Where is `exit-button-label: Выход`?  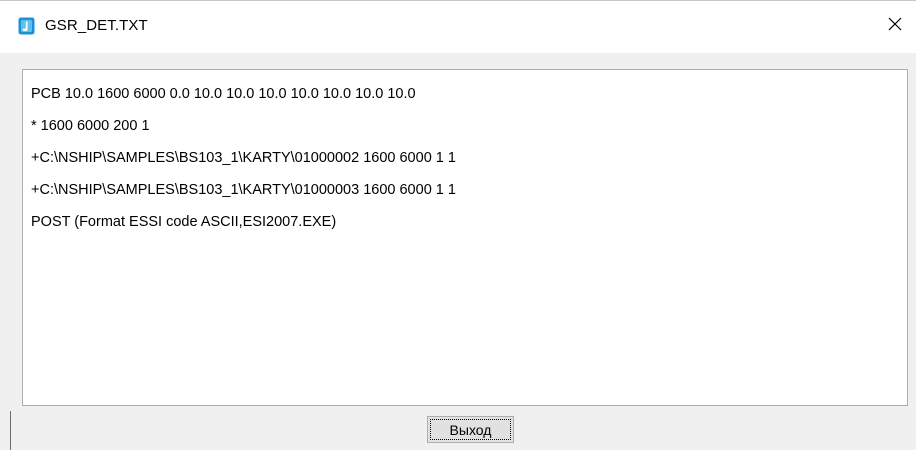
exit-button-label: Выход is located at coordinates (470, 429).